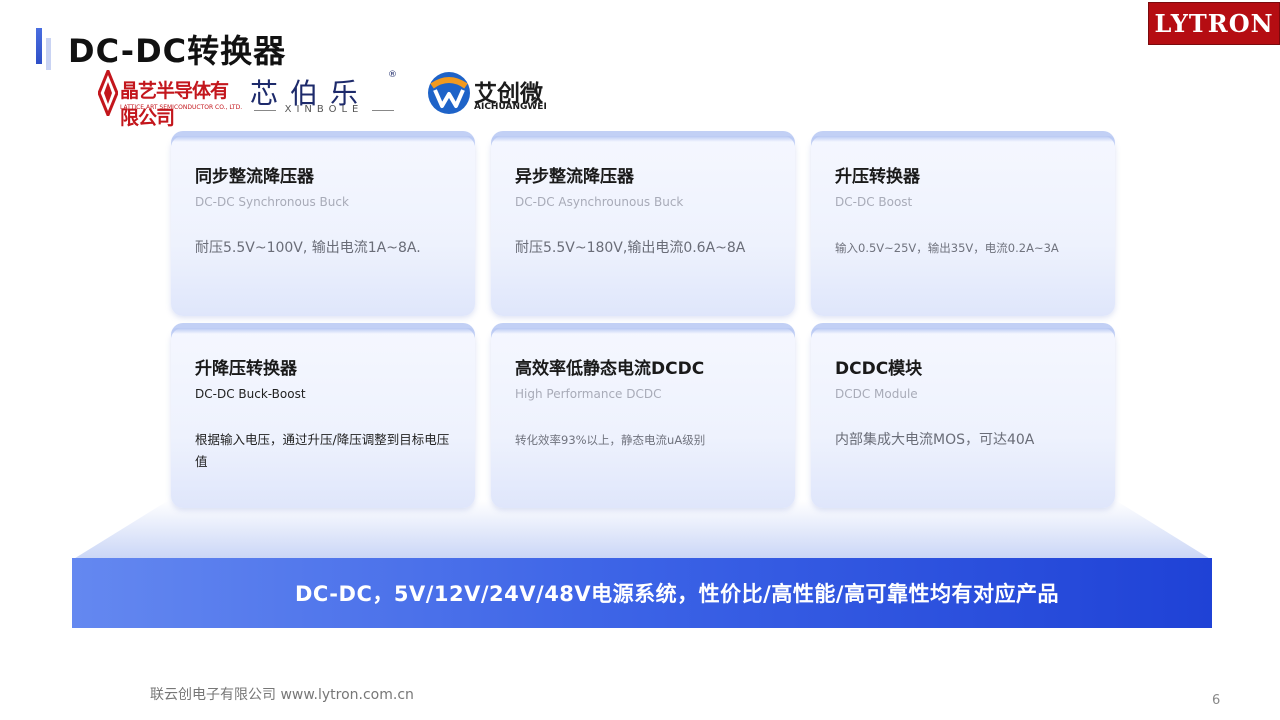  I want to click on partner-logo-aichuangwei: 艾创微 AICHUANGWEI, so click(496, 94).